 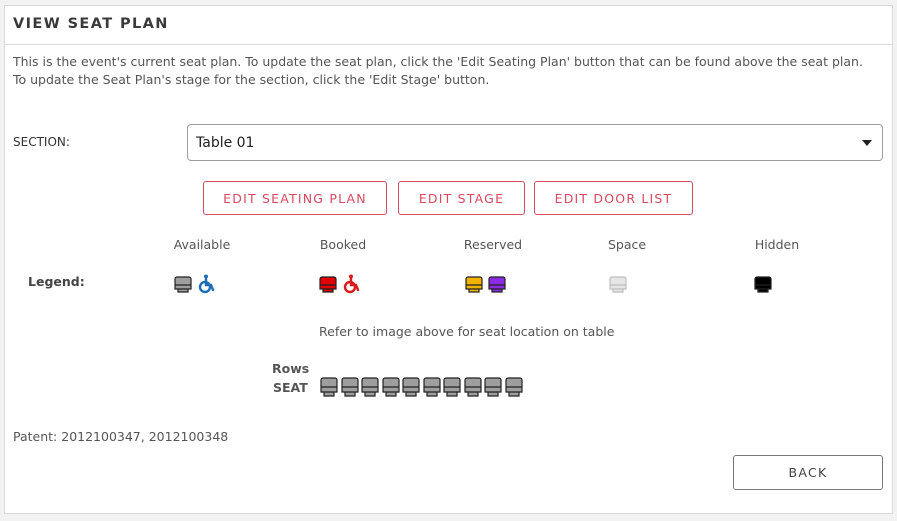 I want to click on seat-space-icon, so click(x=618, y=284).